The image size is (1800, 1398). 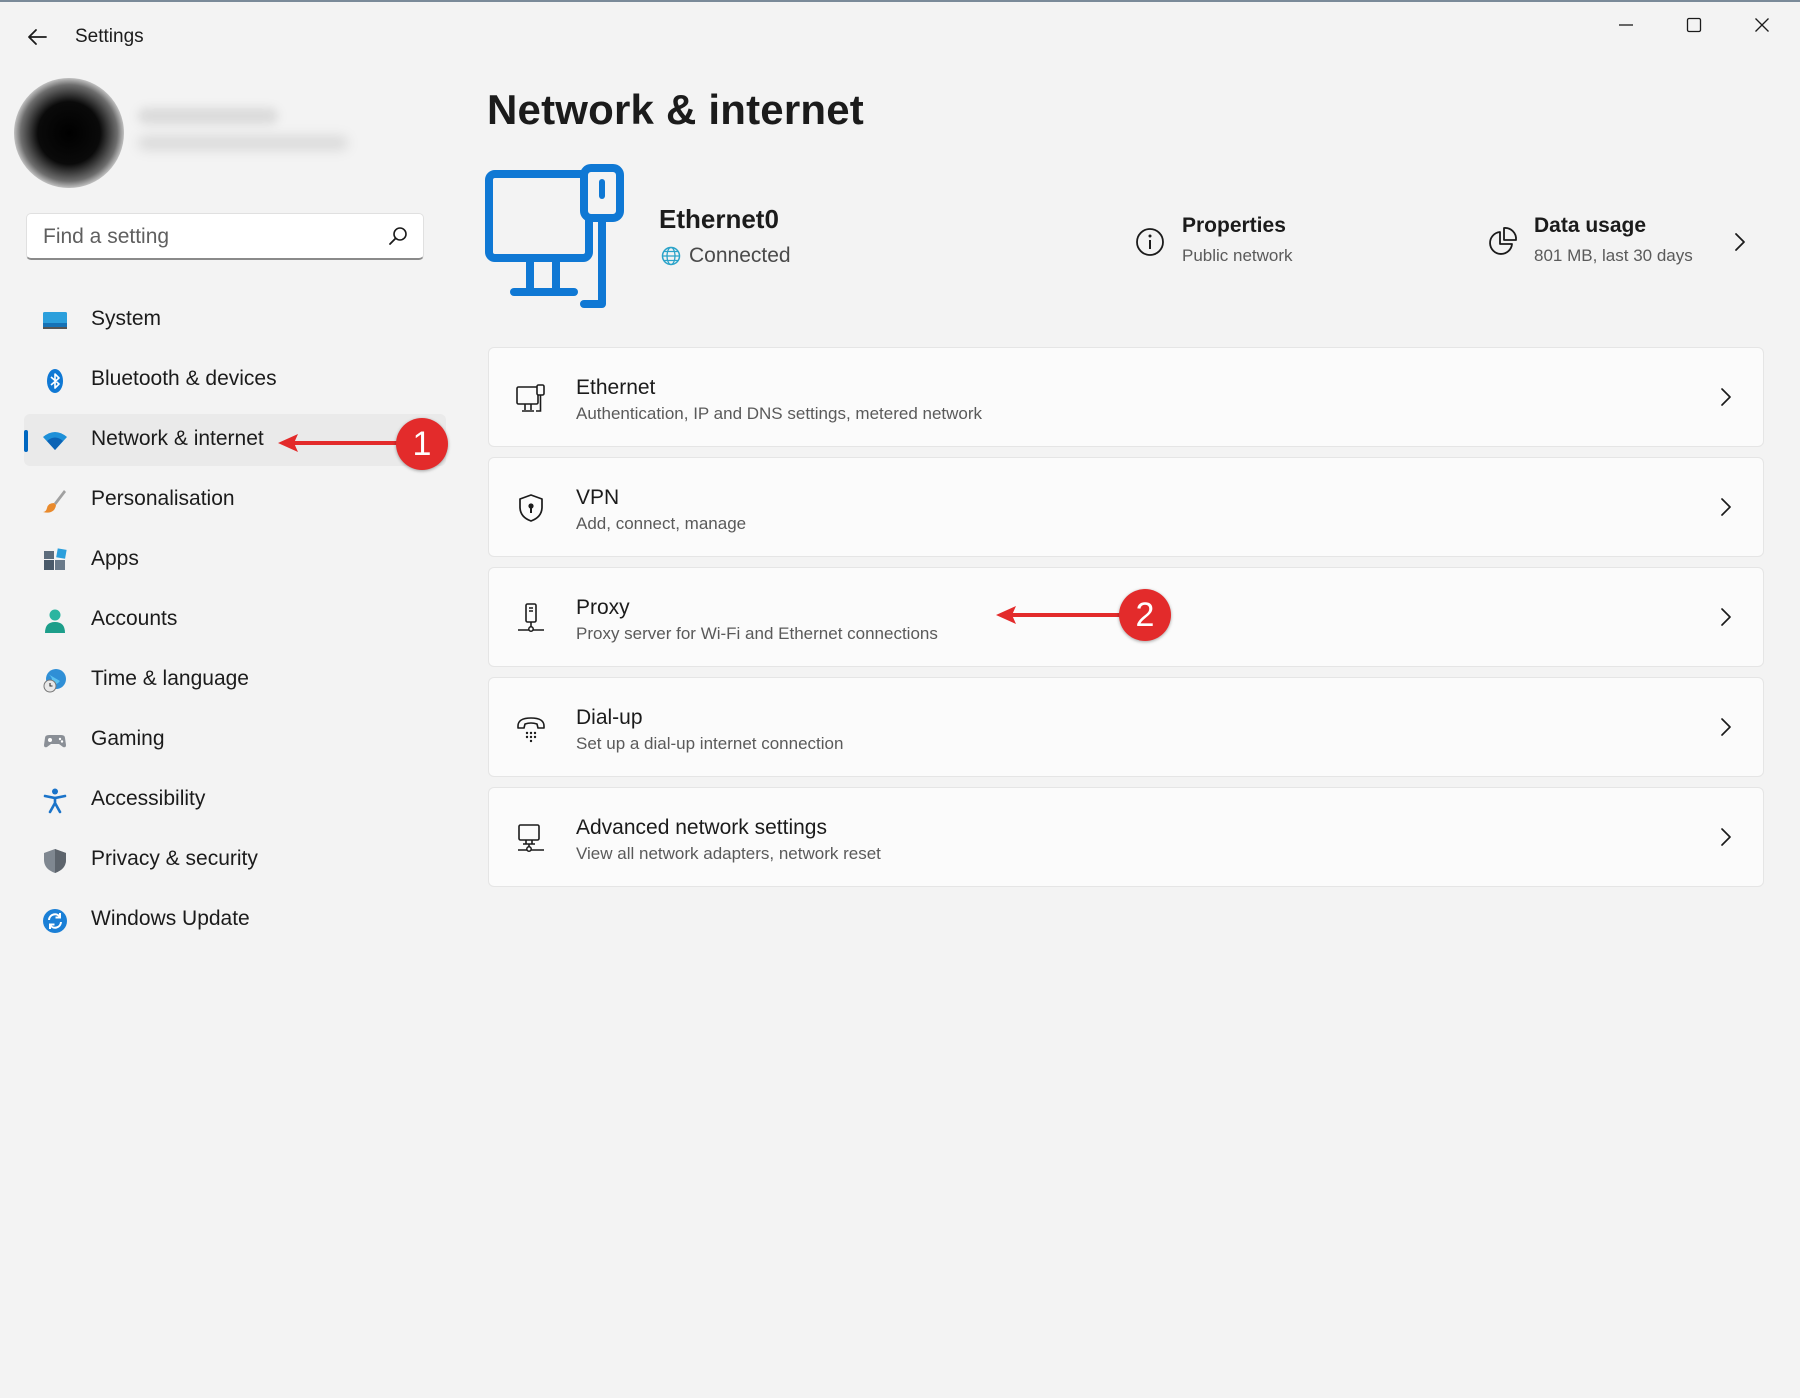 I want to click on back-arrow-icon, so click(x=37, y=37).